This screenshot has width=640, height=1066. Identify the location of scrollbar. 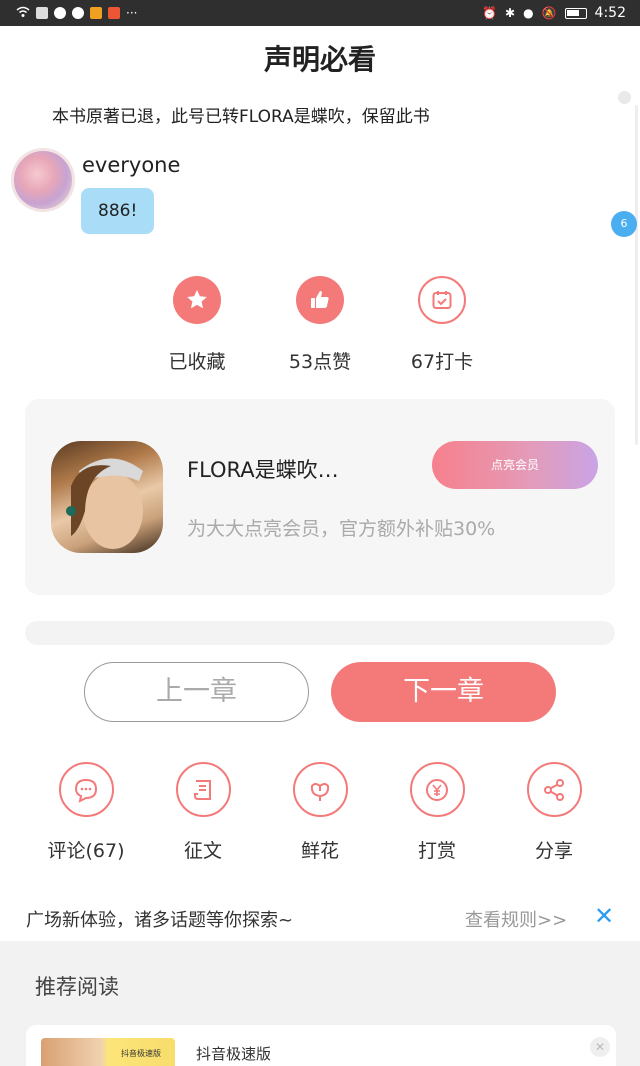
(636, 275).